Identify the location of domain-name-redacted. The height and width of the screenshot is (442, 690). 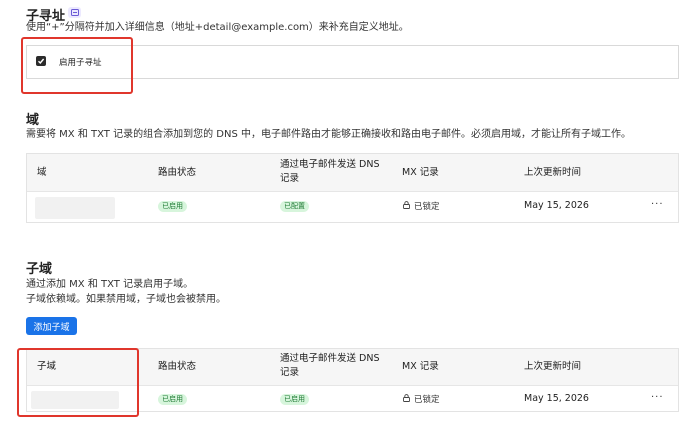
(75, 208).